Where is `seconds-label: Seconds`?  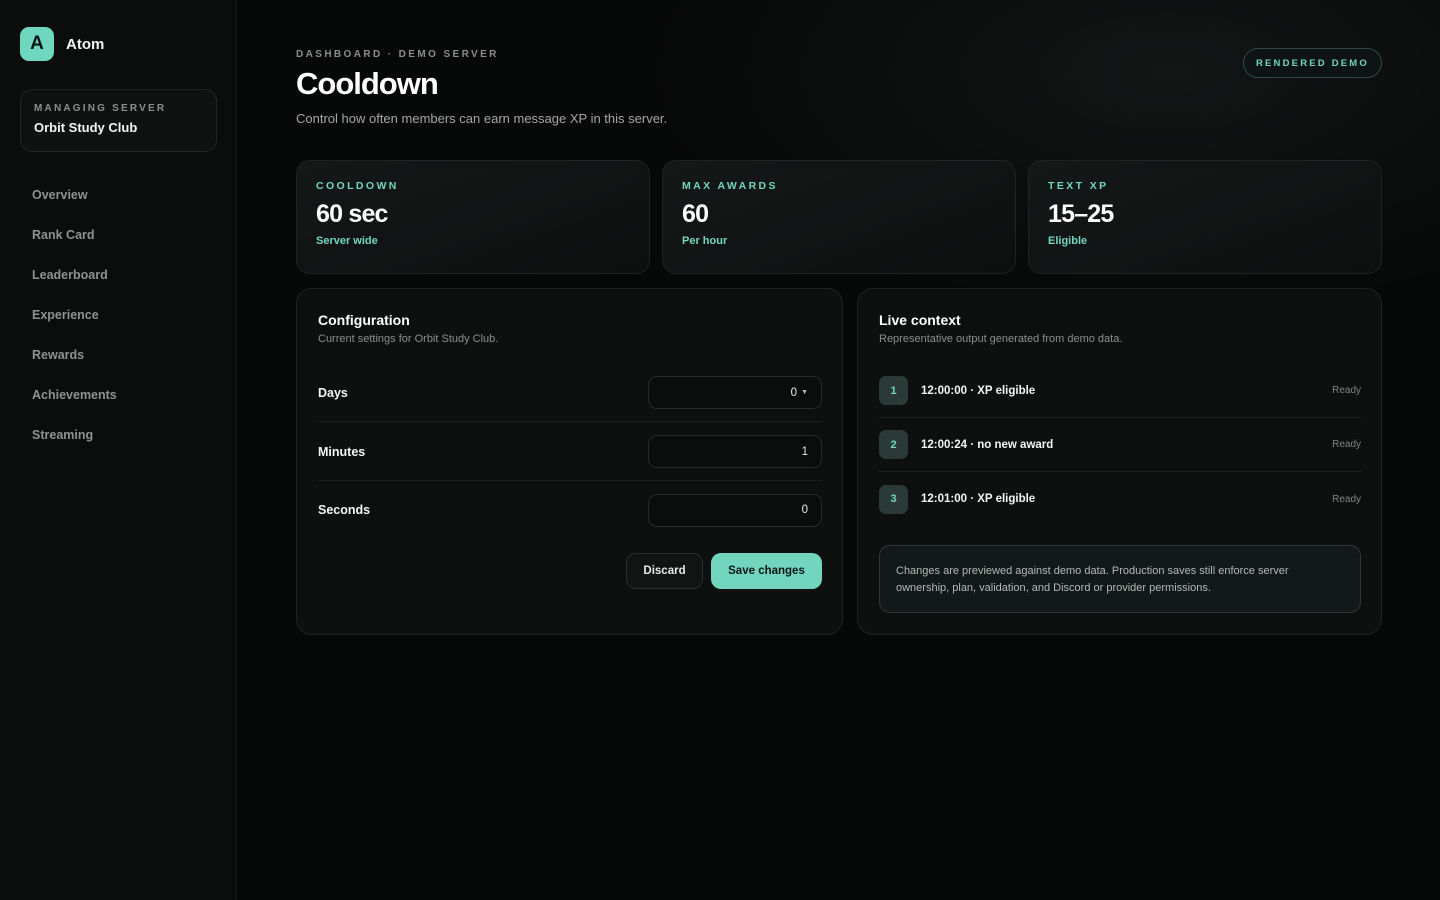
seconds-label: Seconds is located at coordinates (344, 510).